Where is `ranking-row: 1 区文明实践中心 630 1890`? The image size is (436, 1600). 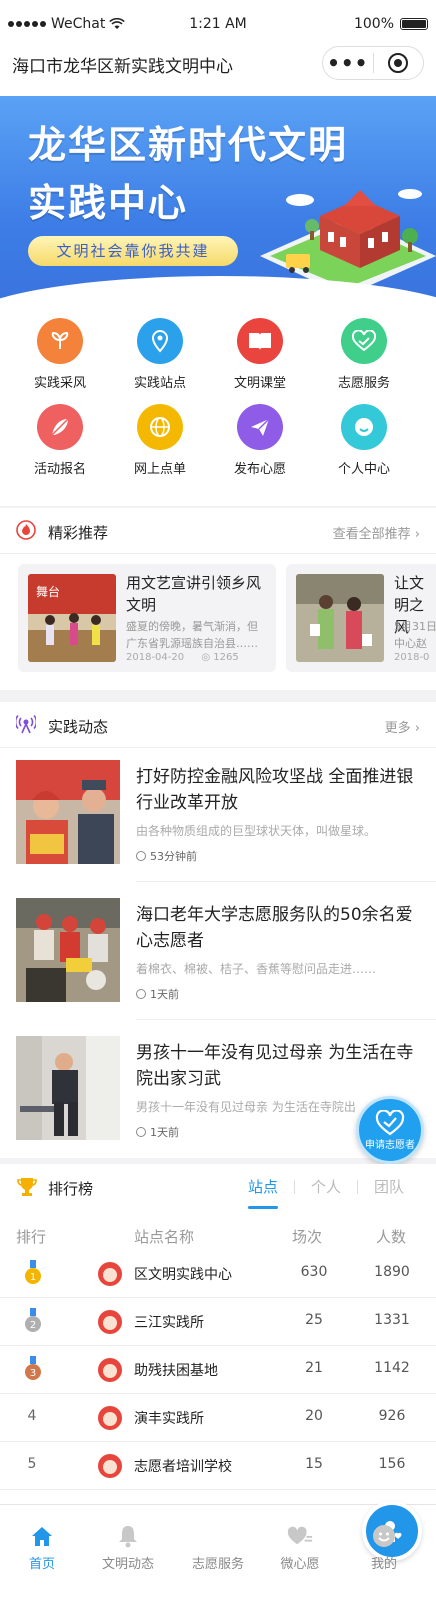
ranking-row: 1 区文明实践中心 630 1890 is located at coordinates (218, 1274).